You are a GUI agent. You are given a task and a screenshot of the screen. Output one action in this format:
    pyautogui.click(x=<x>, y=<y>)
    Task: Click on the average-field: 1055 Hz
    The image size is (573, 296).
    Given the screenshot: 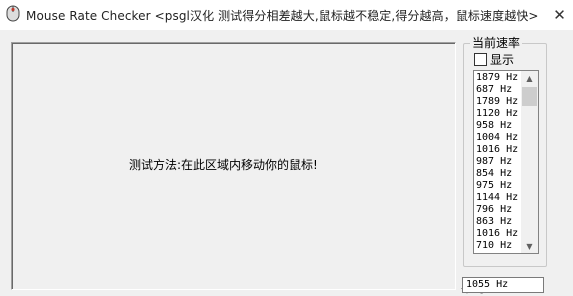 What is the action you would take?
    pyautogui.click(x=503, y=285)
    